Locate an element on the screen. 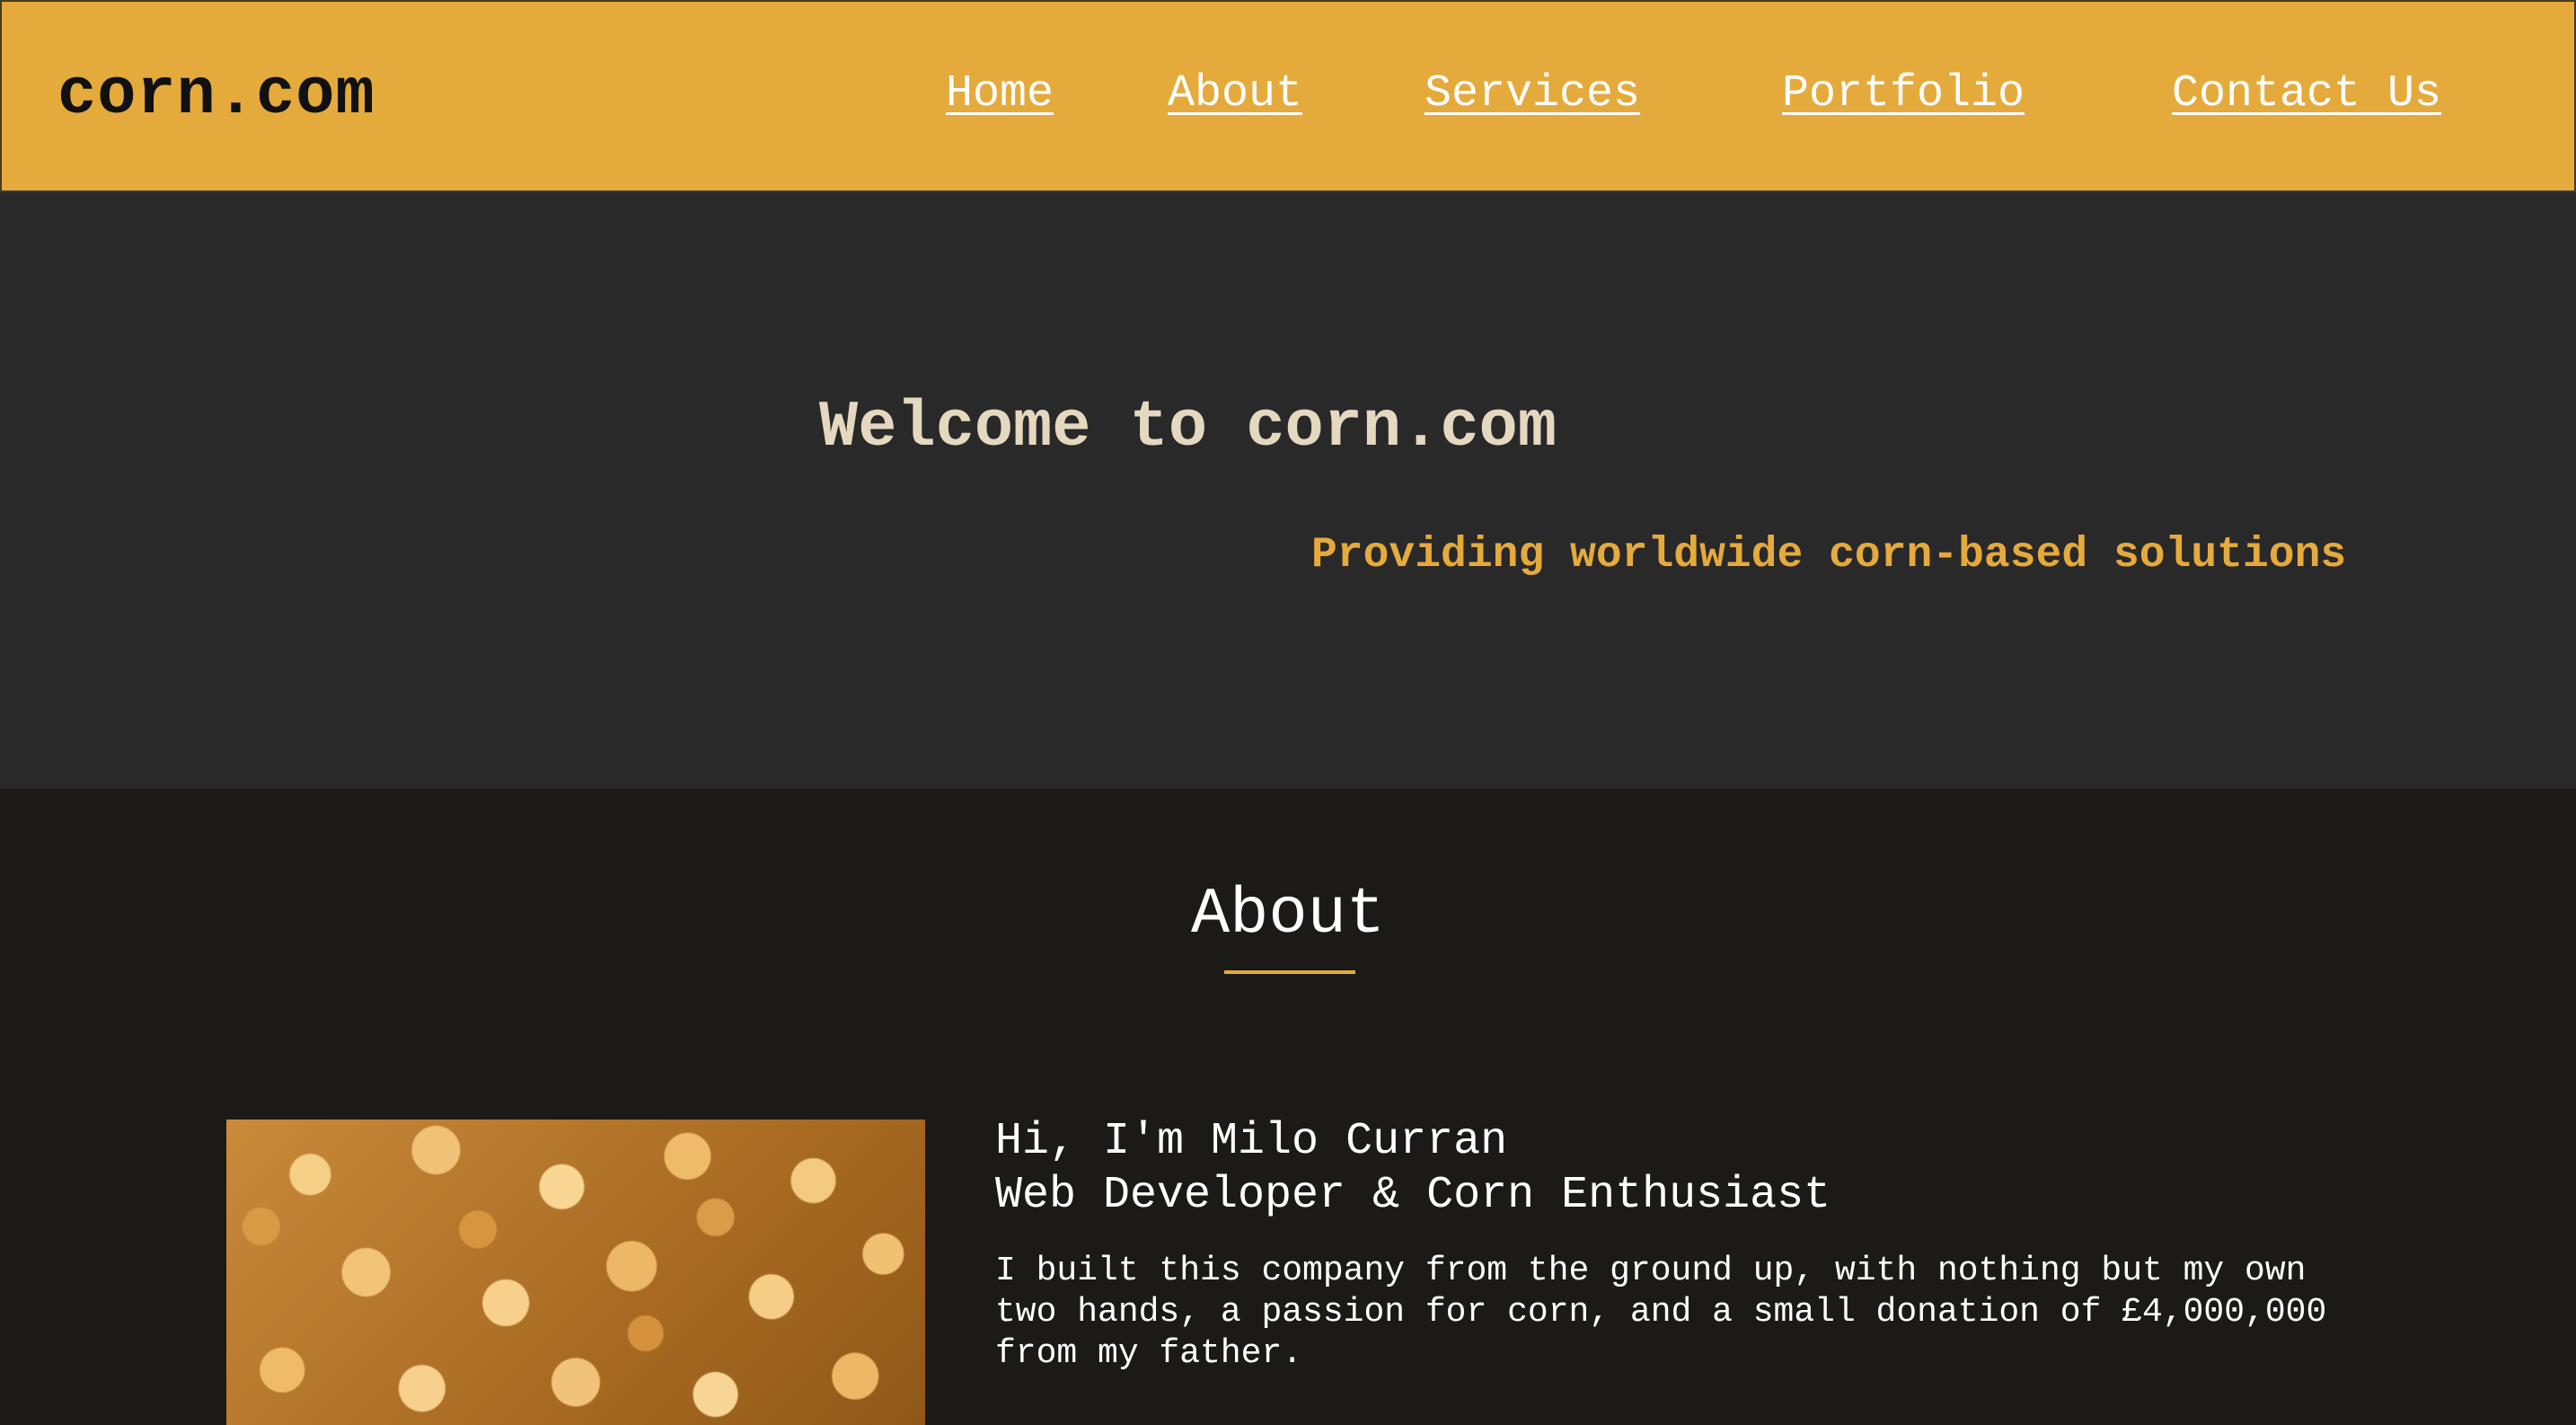  hero-tagline: Providing worldwide corn-based solutions is located at coordinates (1829, 556).